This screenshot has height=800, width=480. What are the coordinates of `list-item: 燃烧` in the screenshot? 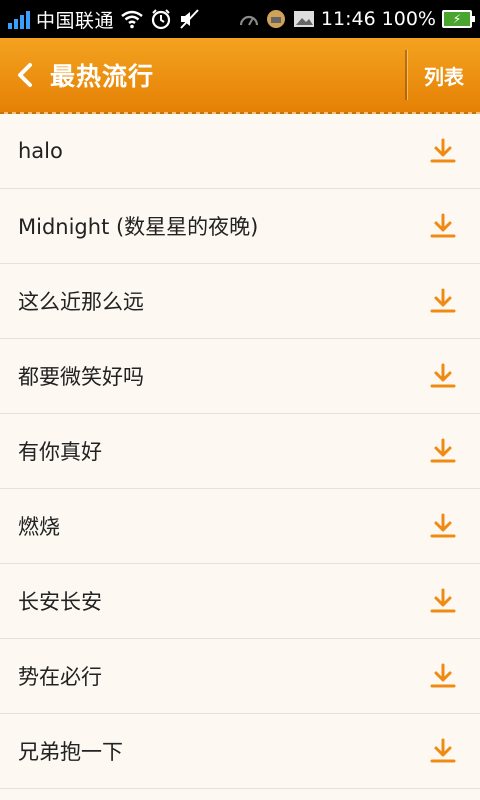 It's located at (240, 526).